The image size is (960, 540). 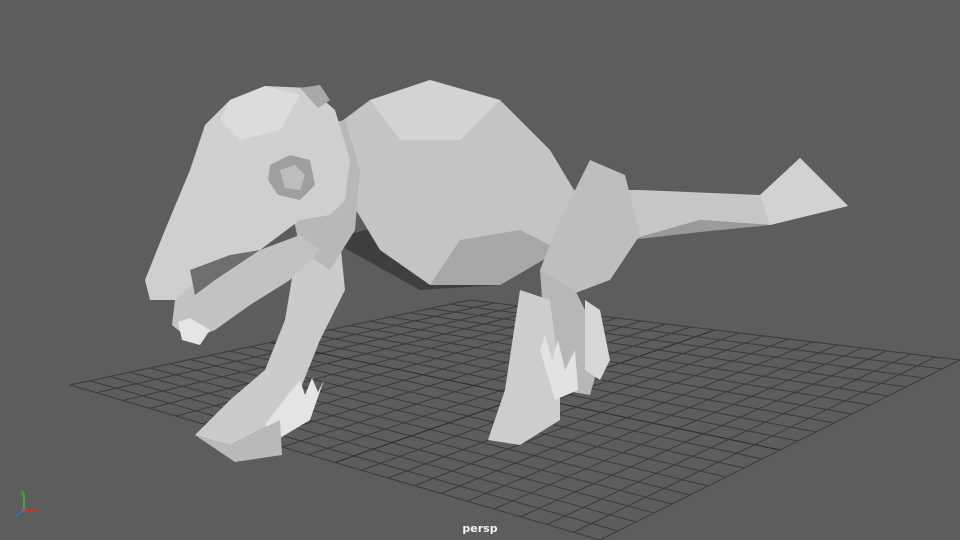 What do you see at coordinates (804, 191) in the screenshot?
I see `creature-tail-fin` at bounding box center [804, 191].